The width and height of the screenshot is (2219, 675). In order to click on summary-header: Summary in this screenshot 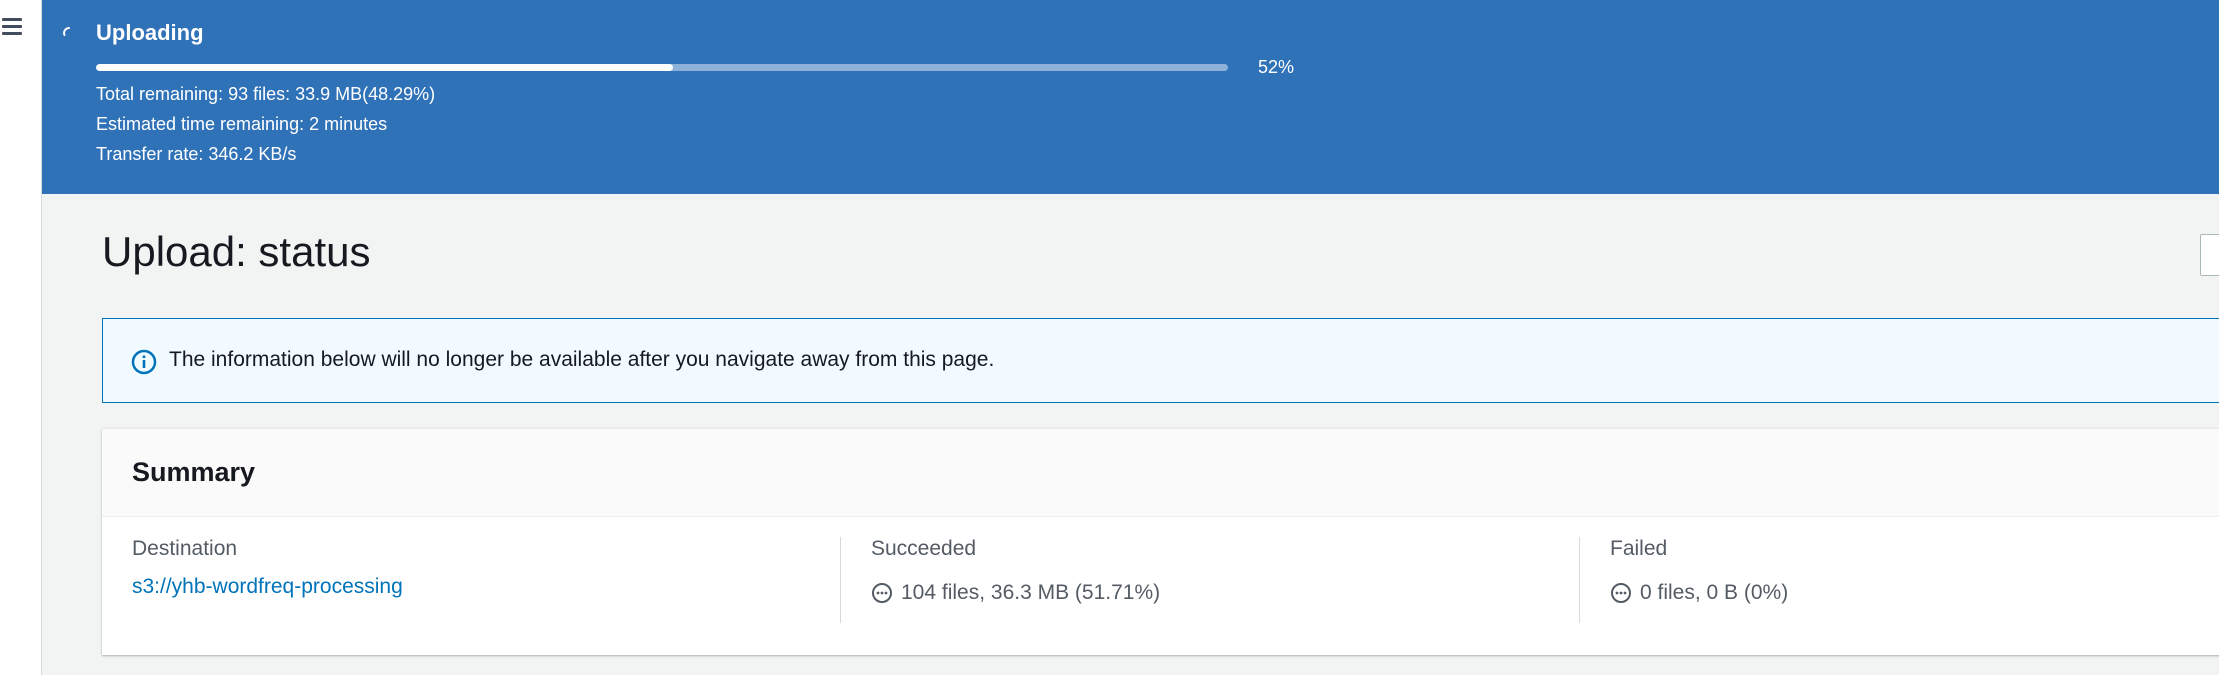, I will do `click(1160, 473)`.